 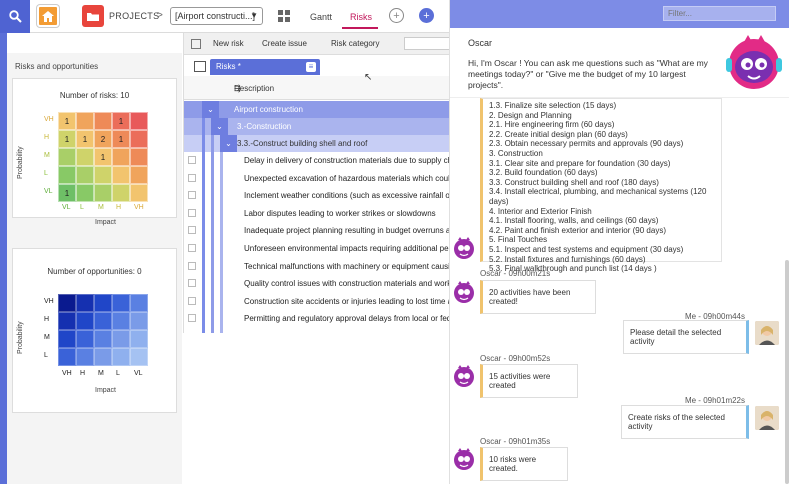 I want to click on group-row: ⌄ Airport construction, so click(x=317, y=109).